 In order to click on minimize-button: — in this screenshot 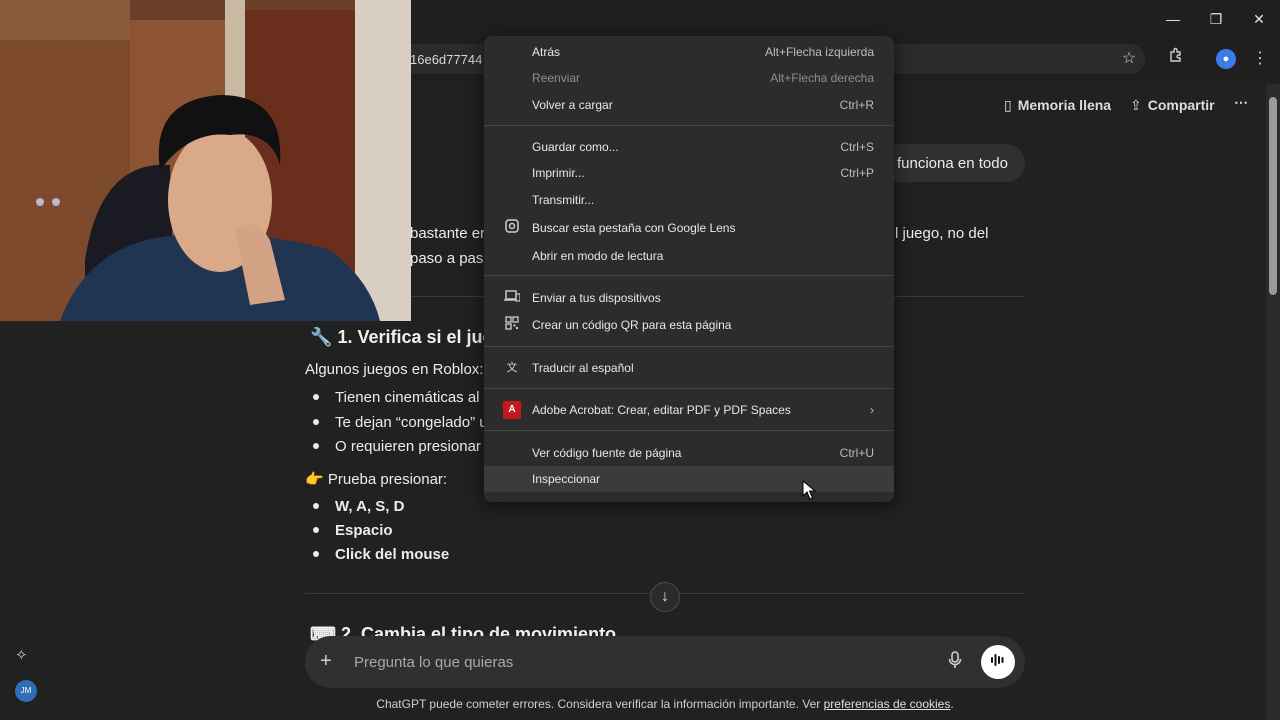, I will do `click(1173, 19)`.